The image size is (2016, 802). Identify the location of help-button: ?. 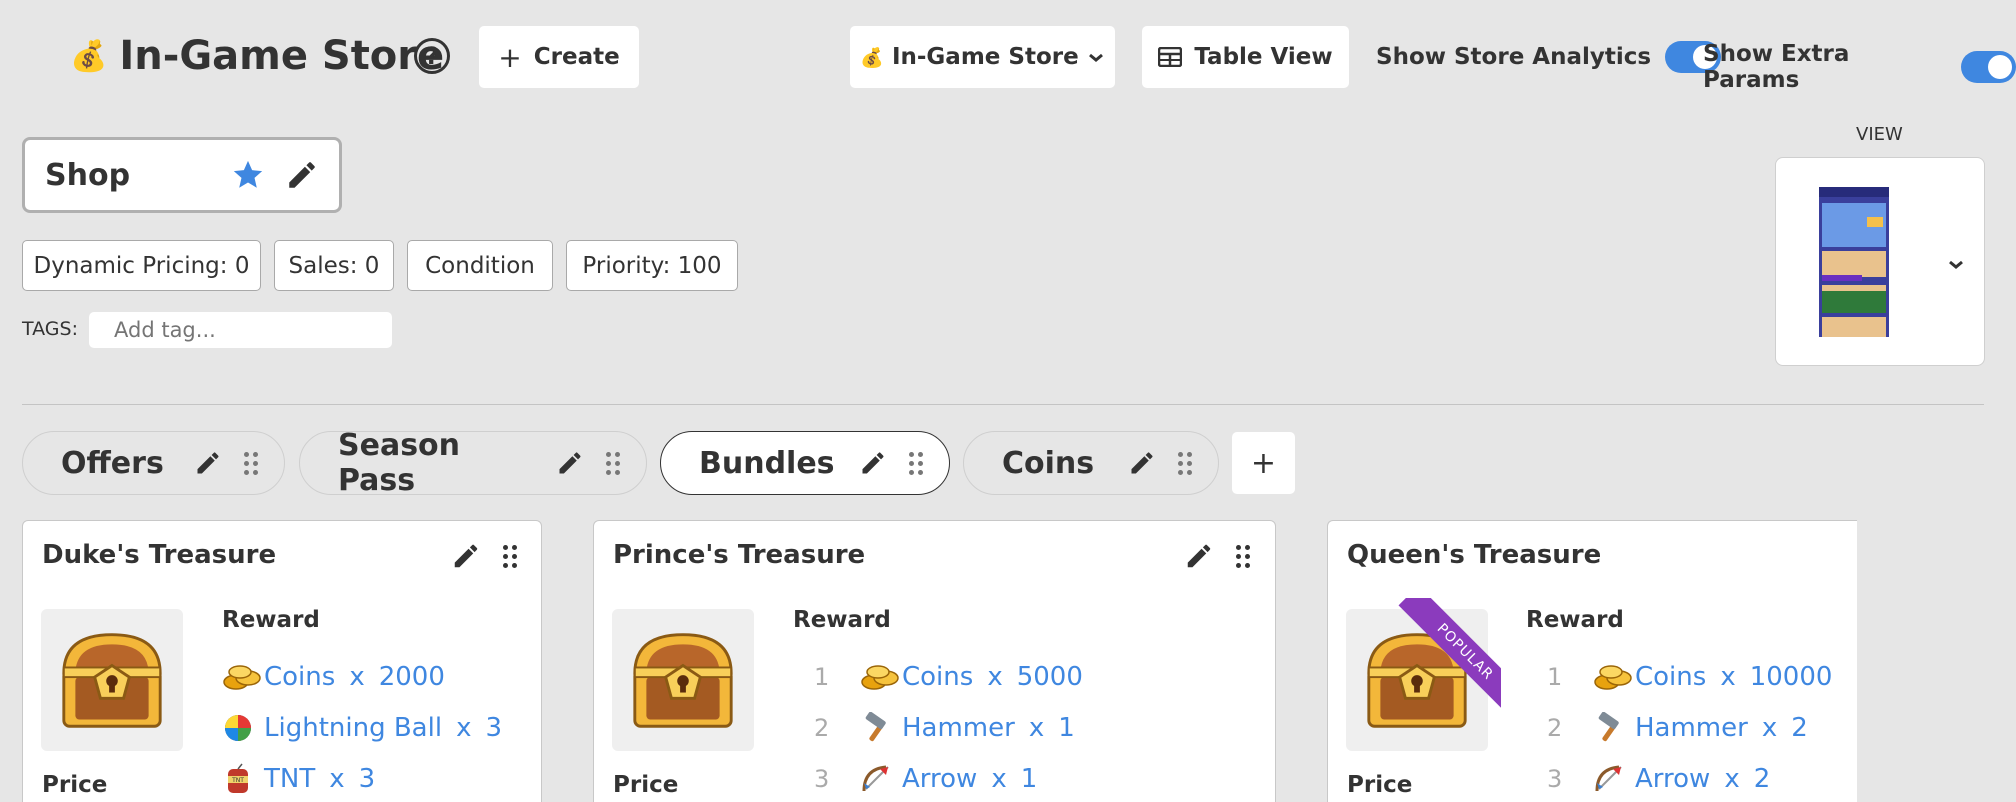
(432, 56).